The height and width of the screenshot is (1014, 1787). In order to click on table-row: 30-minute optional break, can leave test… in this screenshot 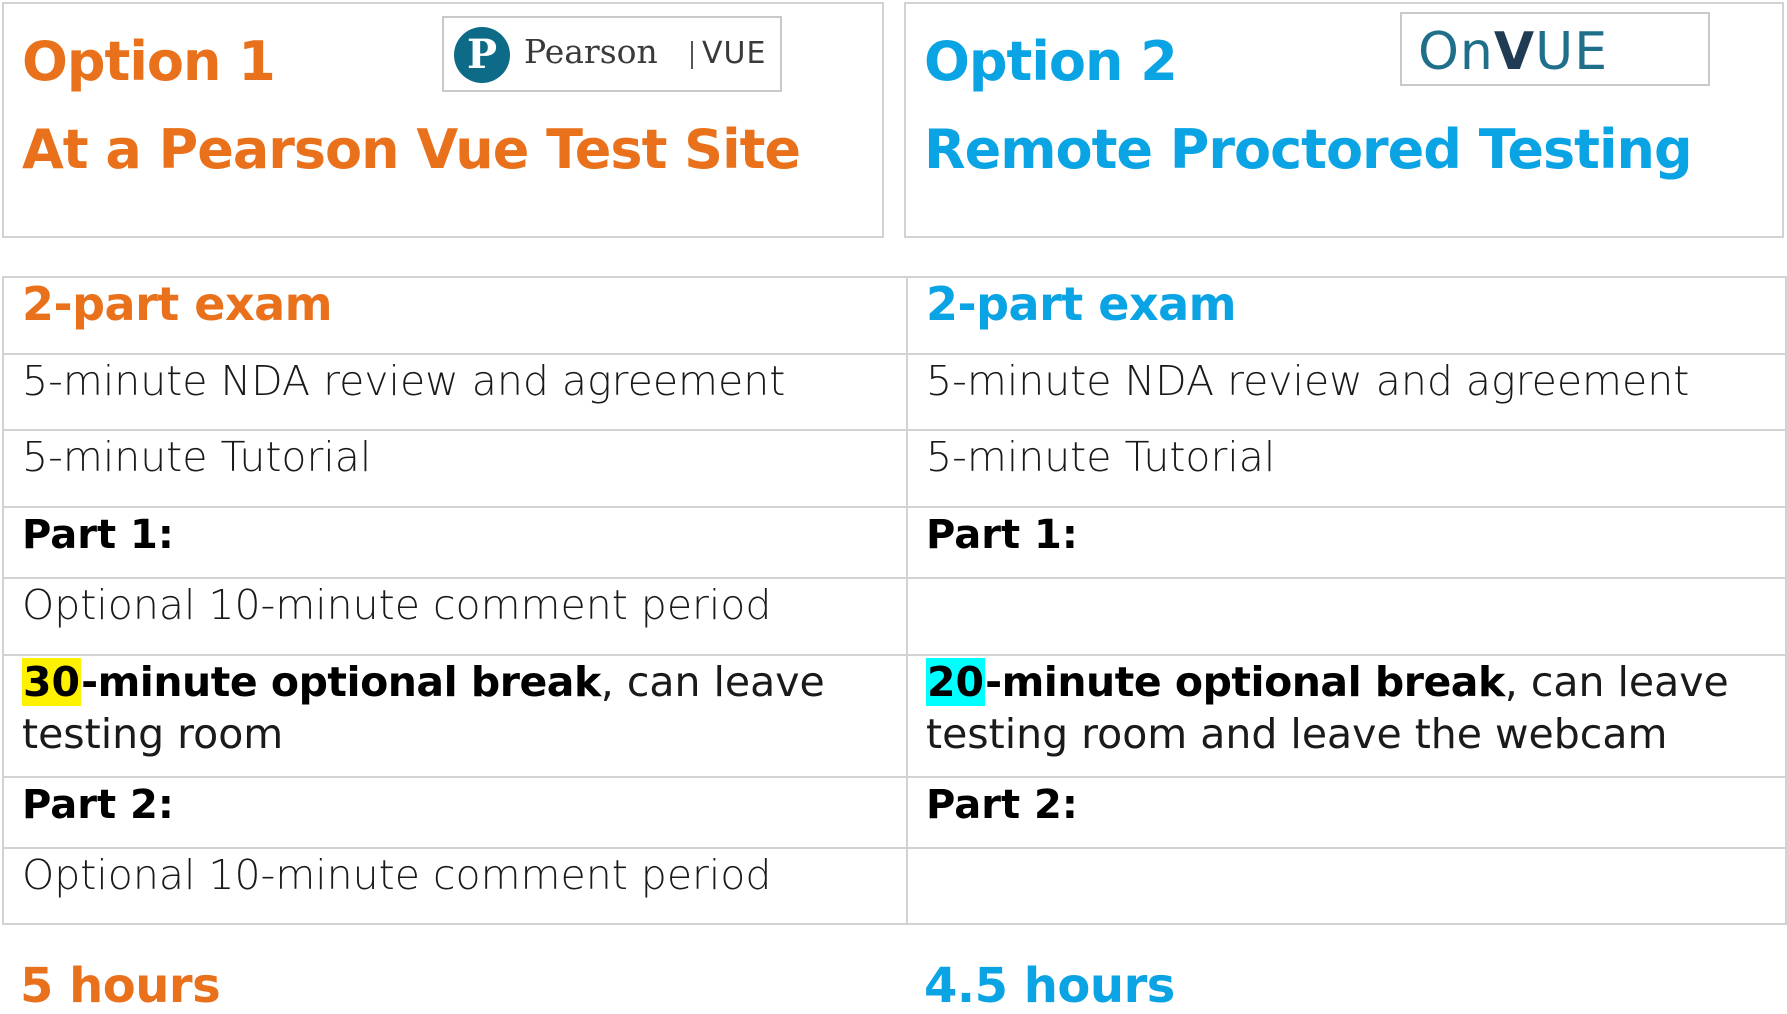, I will do `click(894, 716)`.